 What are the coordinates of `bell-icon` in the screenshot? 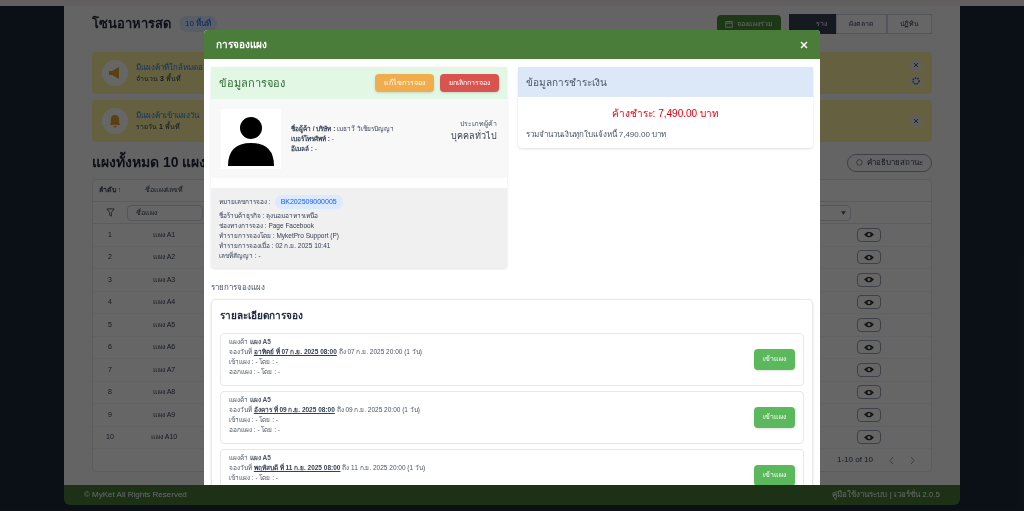 It's located at (115, 121).